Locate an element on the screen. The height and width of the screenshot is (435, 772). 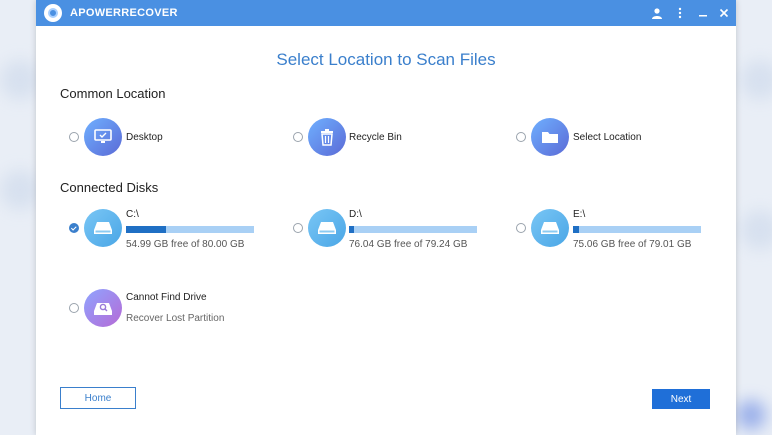
lost-partition-title: Cannot Find Drive is located at coordinates (166, 297).